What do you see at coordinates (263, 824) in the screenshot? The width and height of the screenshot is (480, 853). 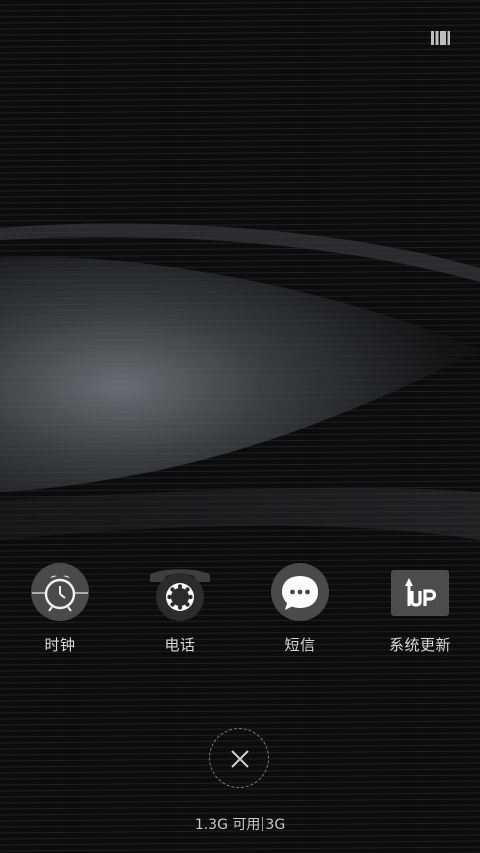 I see `memory-separator` at bounding box center [263, 824].